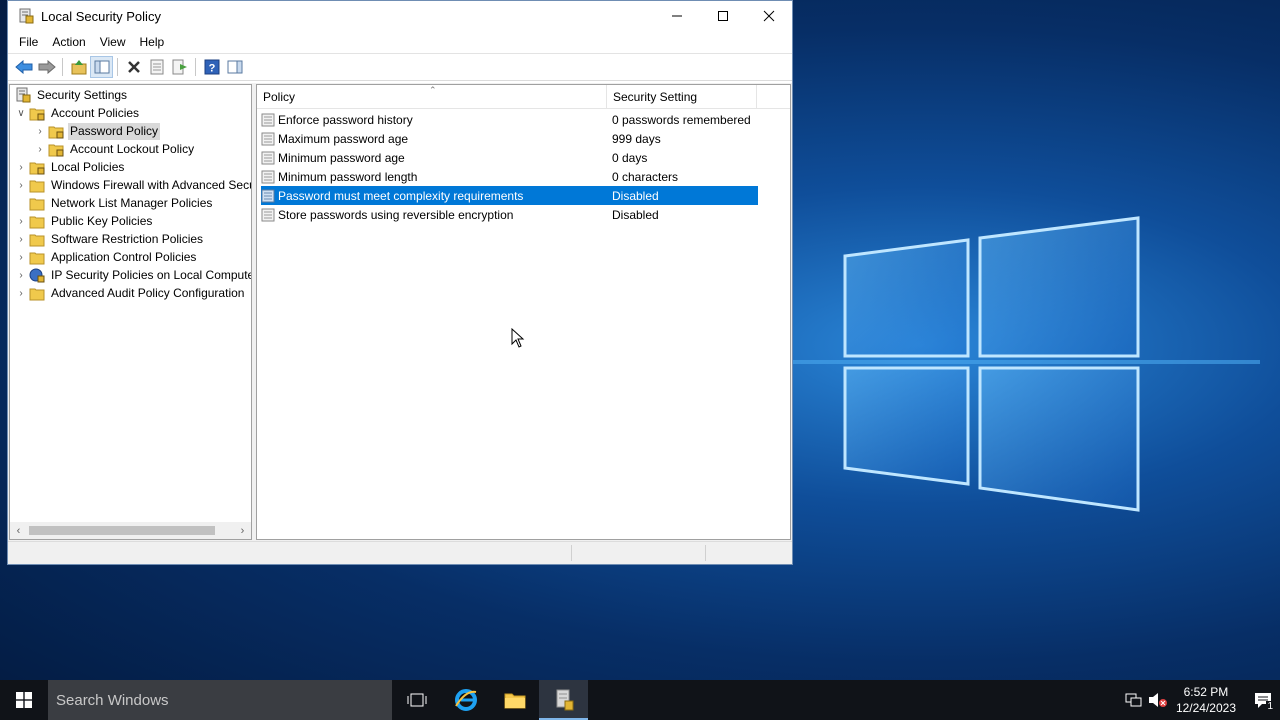  I want to click on maximize-icon, so click(723, 16).